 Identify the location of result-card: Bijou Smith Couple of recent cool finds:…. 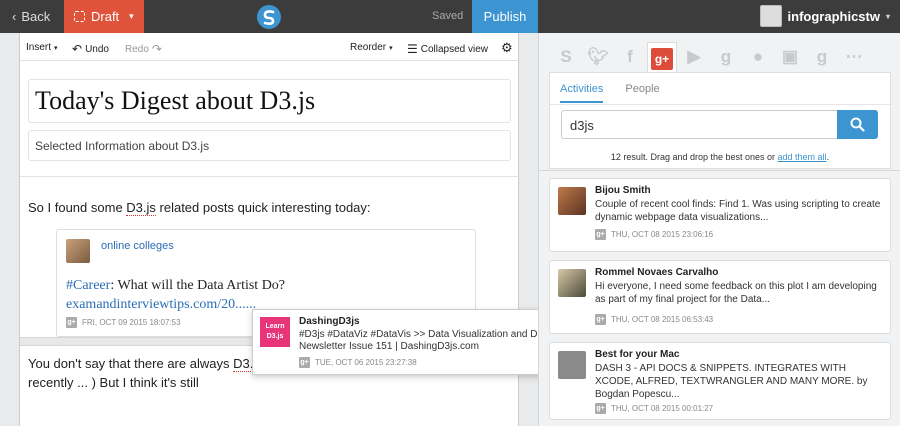
(720, 215).